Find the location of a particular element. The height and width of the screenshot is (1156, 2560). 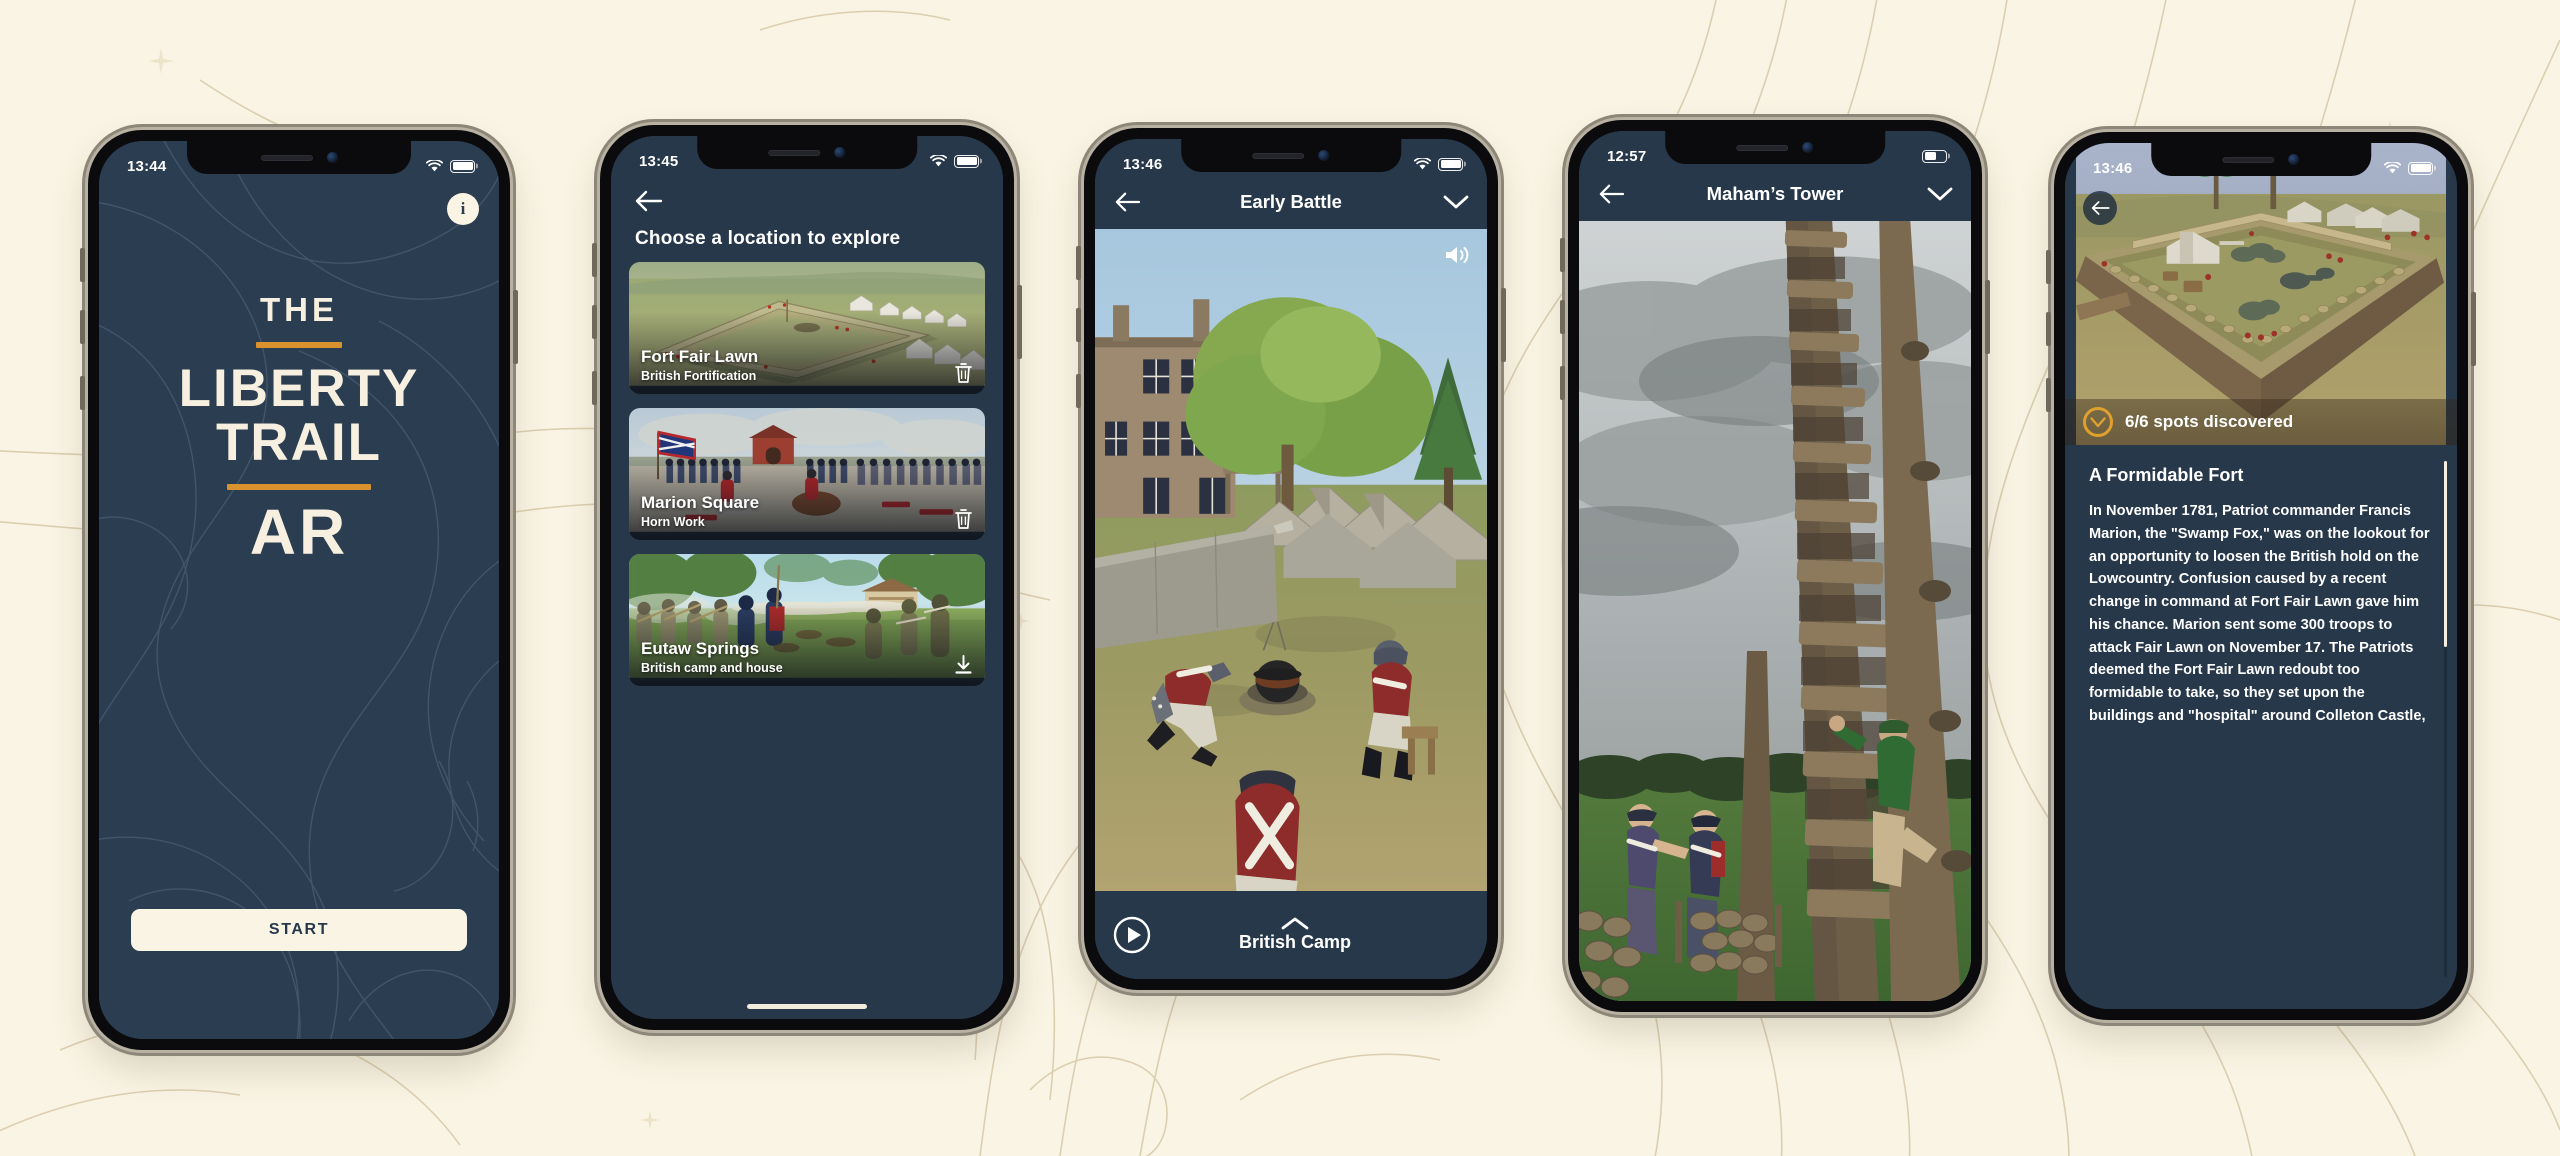

spots-progress-label: 6/6 spots discovered is located at coordinates (2209, 421).